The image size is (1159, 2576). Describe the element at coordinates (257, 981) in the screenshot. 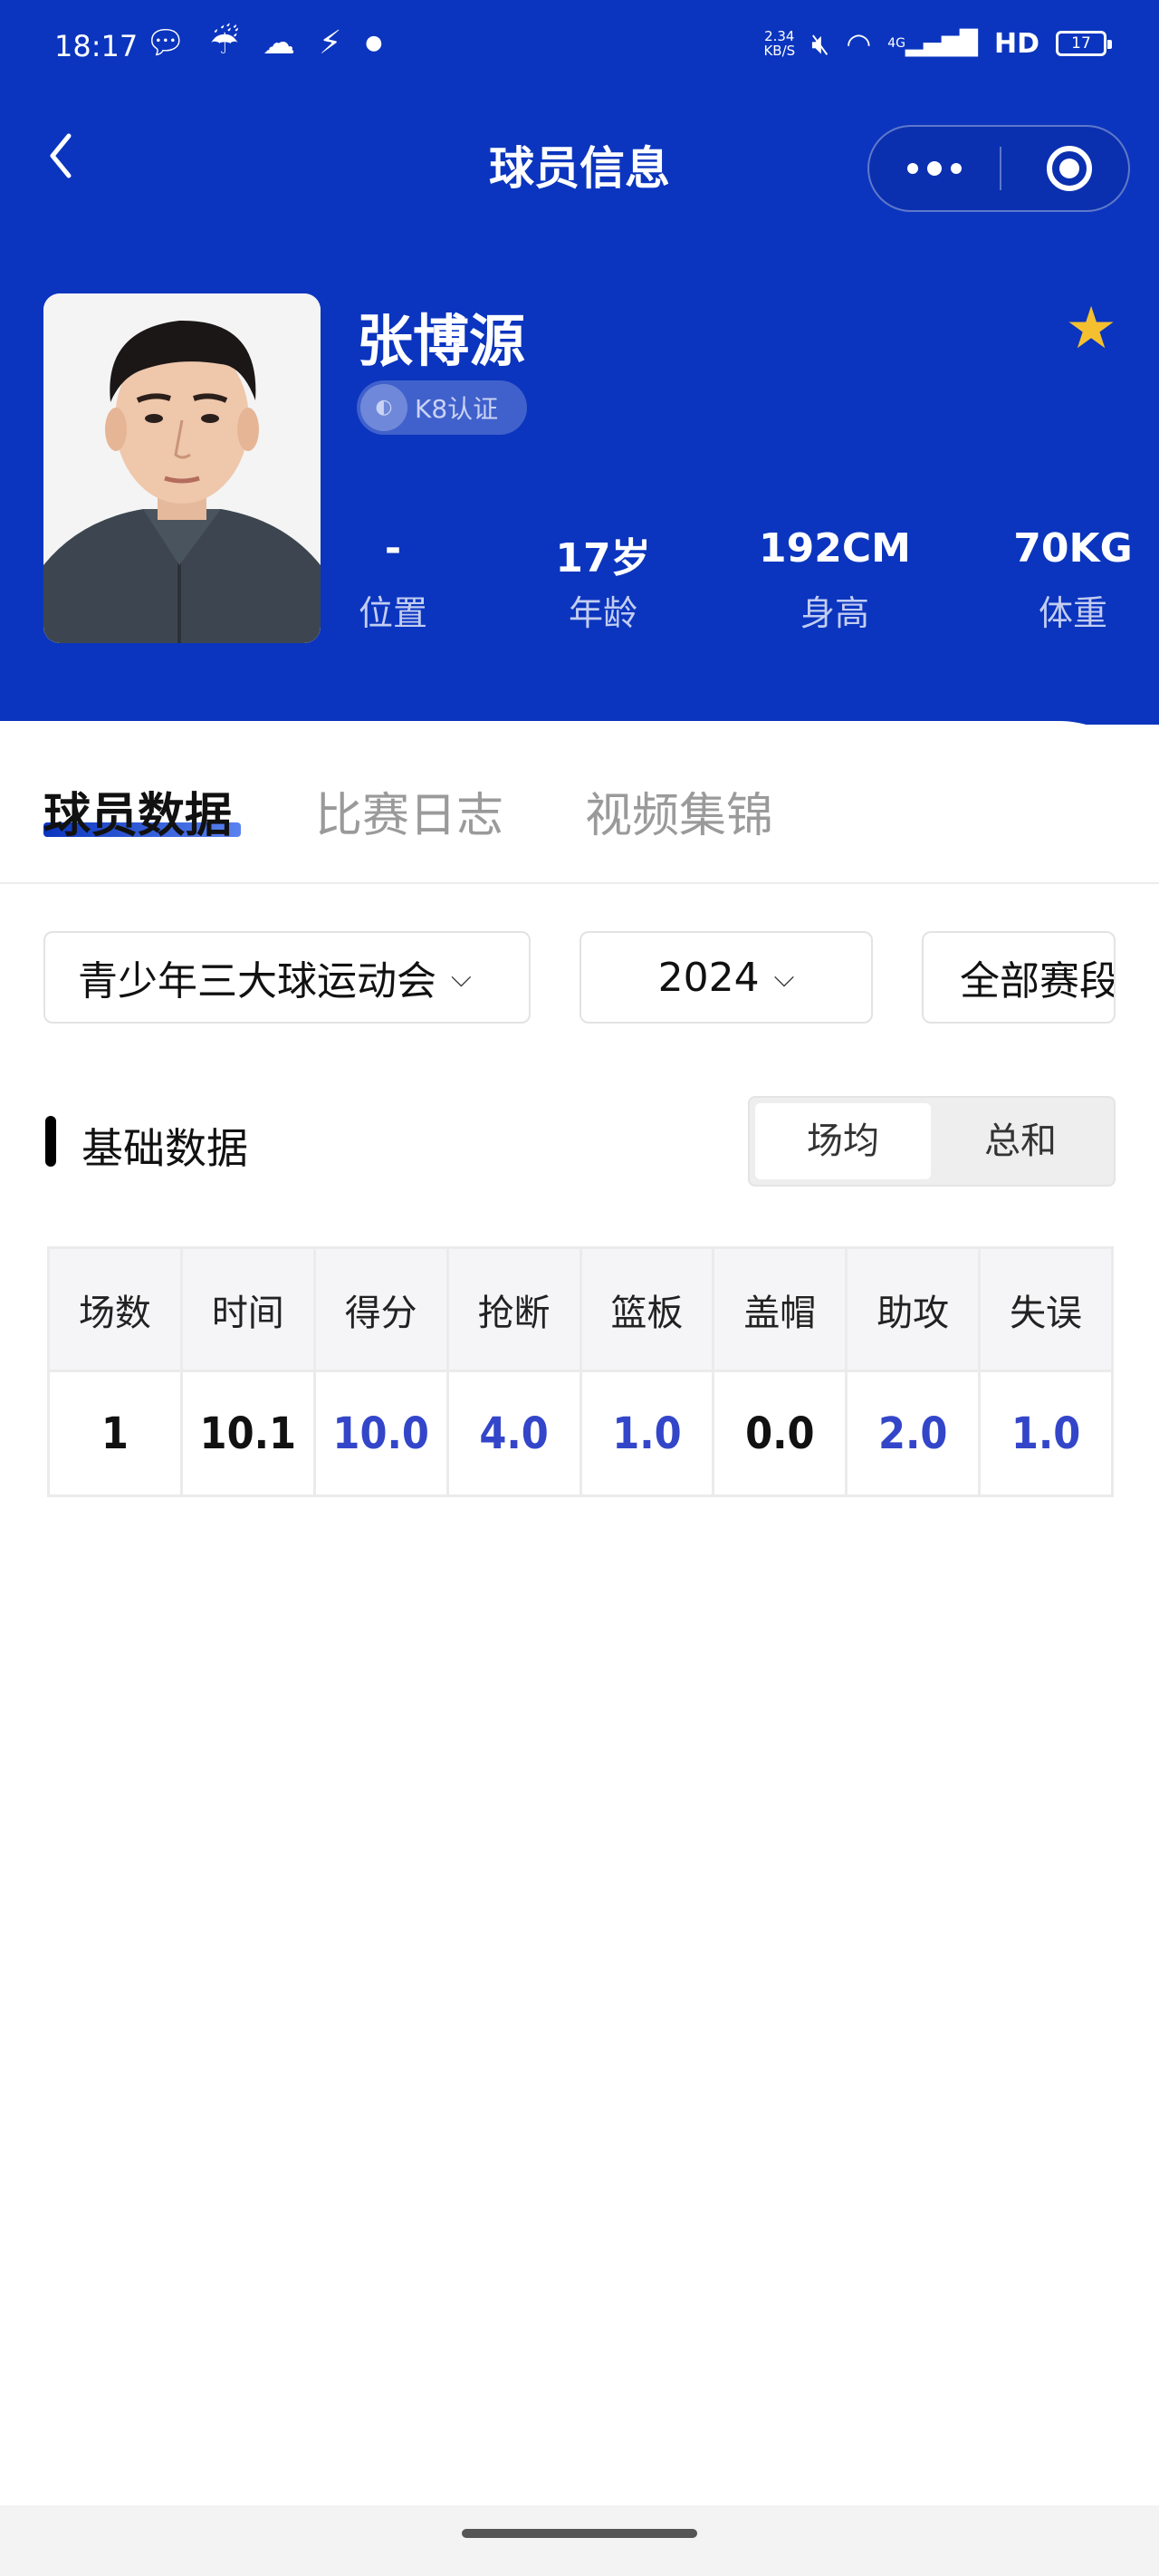

I see `event-select-value: 青少年三大球运动会` at that location.